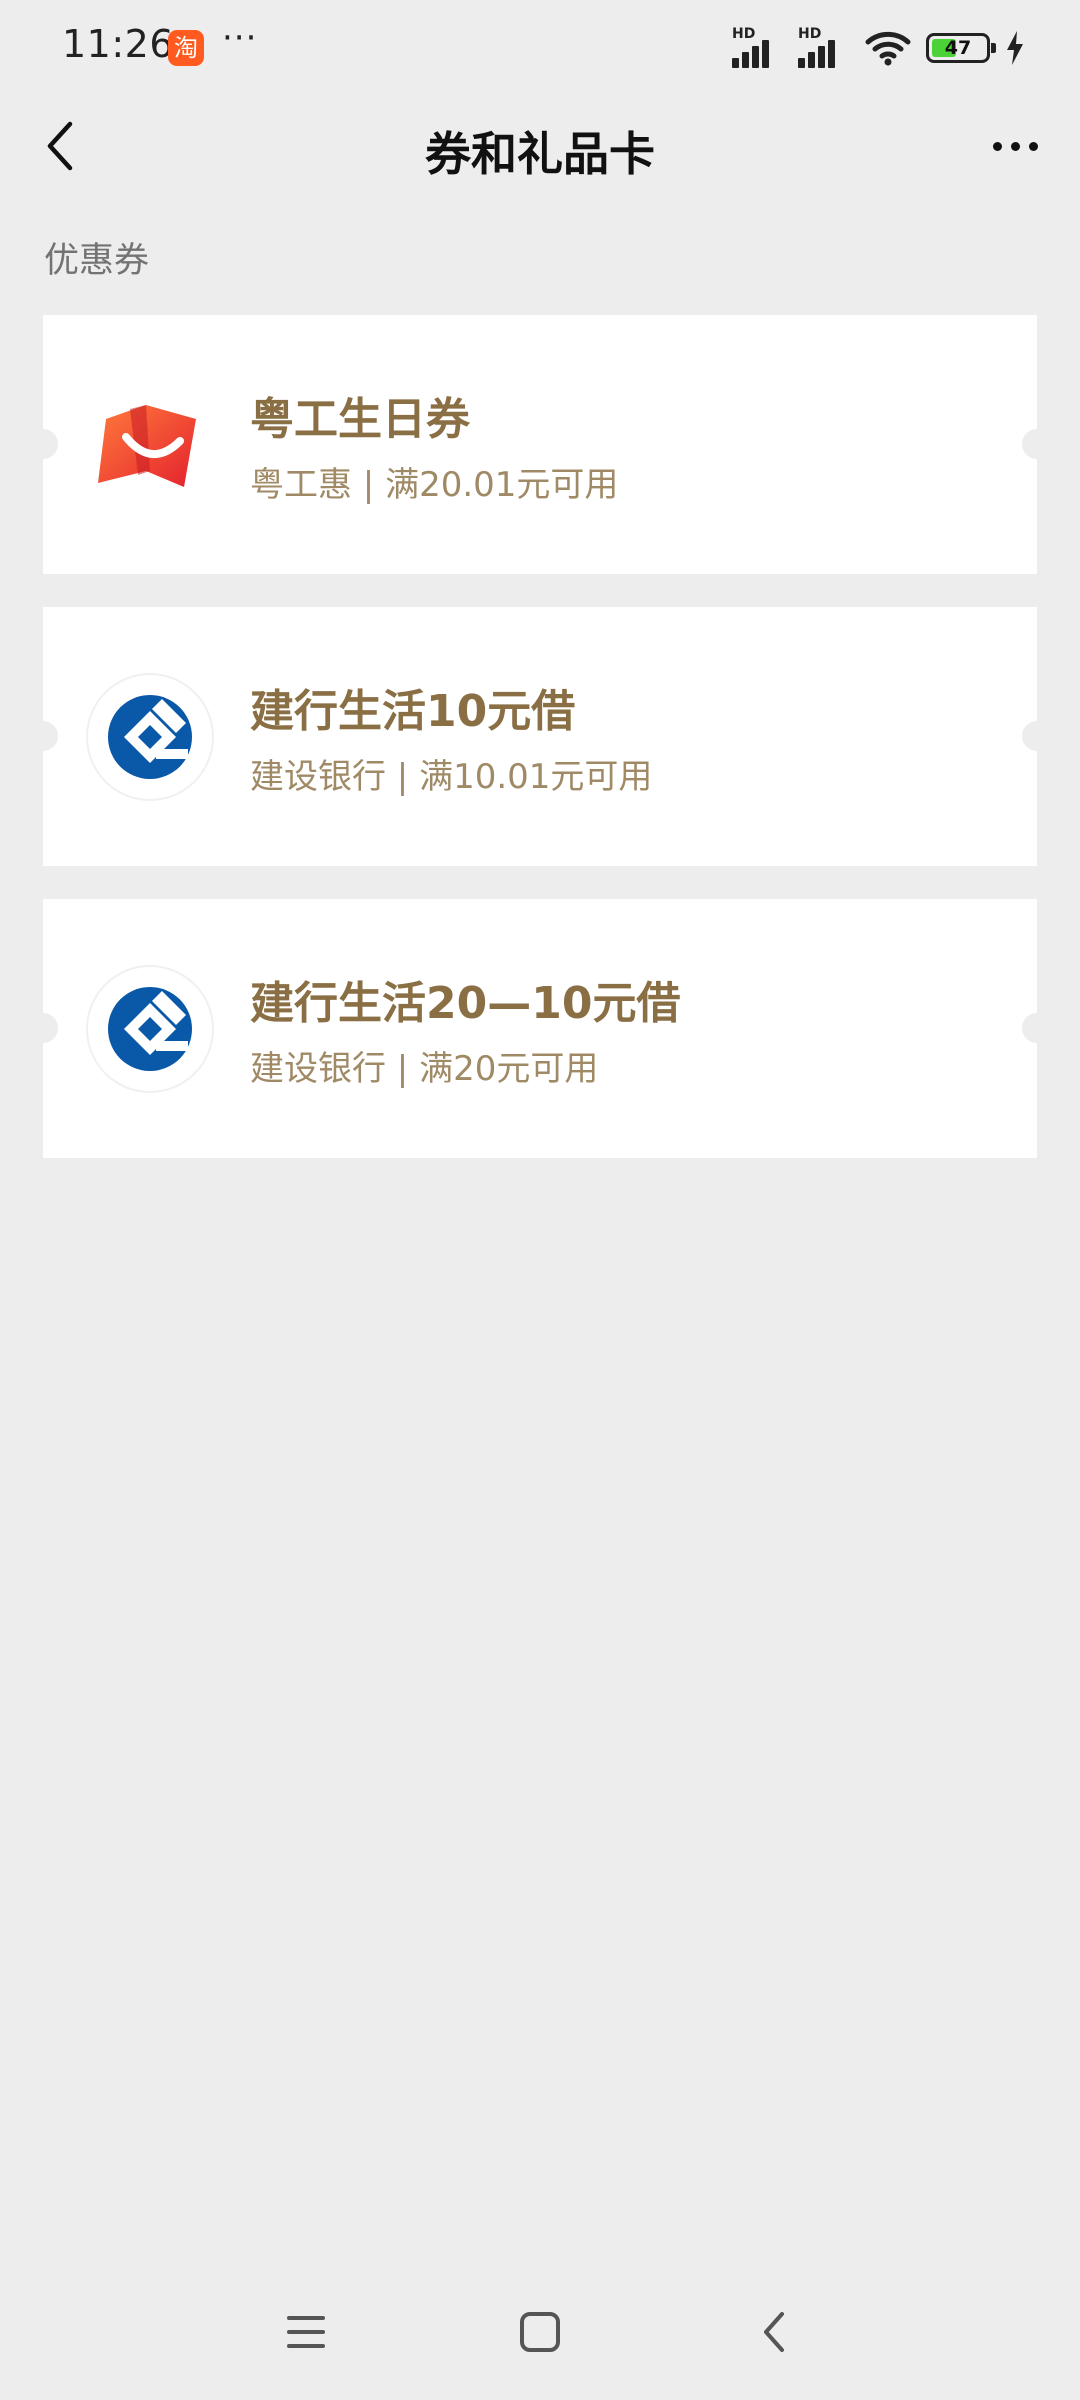  Describe the element at coordinates (1015, 146) in the screenshot. I see `more-button` at that location.